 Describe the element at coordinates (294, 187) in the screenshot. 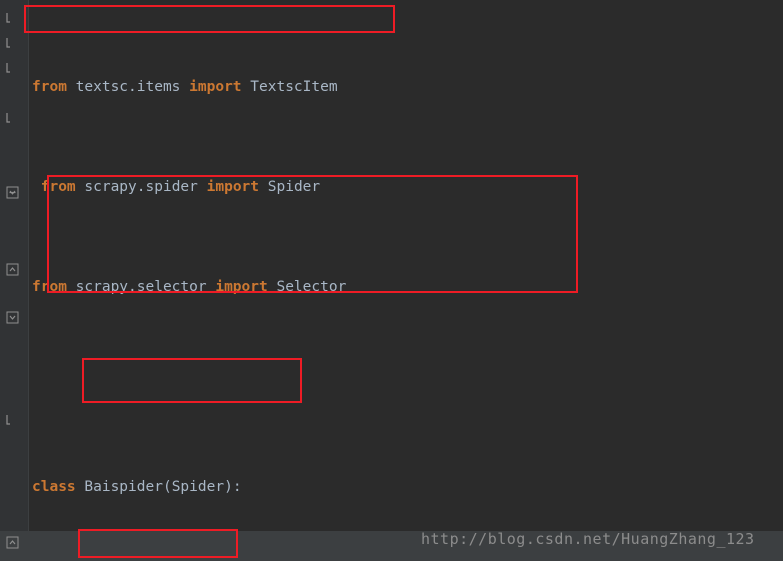

I see `class-spider: Spider` at that location.